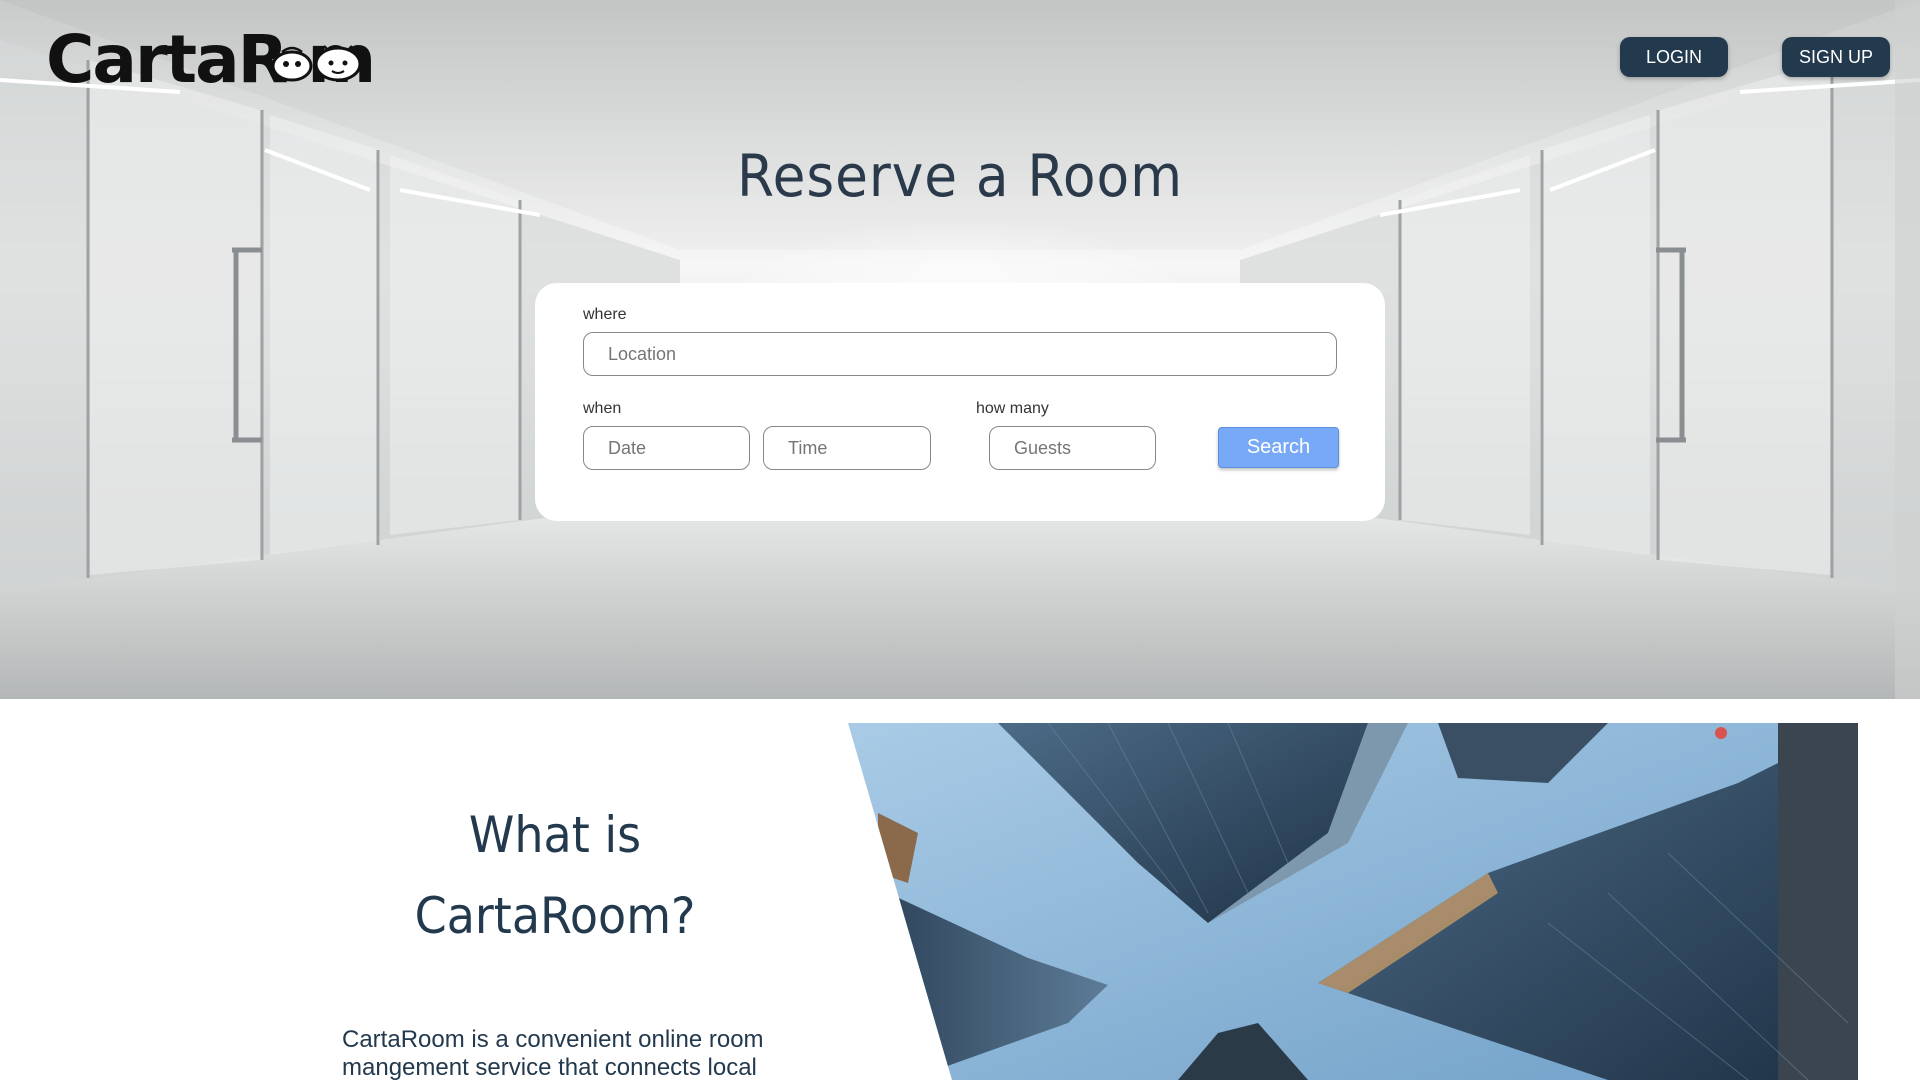 This screenshot has height=1082, width=1920. I want to click on time-input, so click(847, 448).